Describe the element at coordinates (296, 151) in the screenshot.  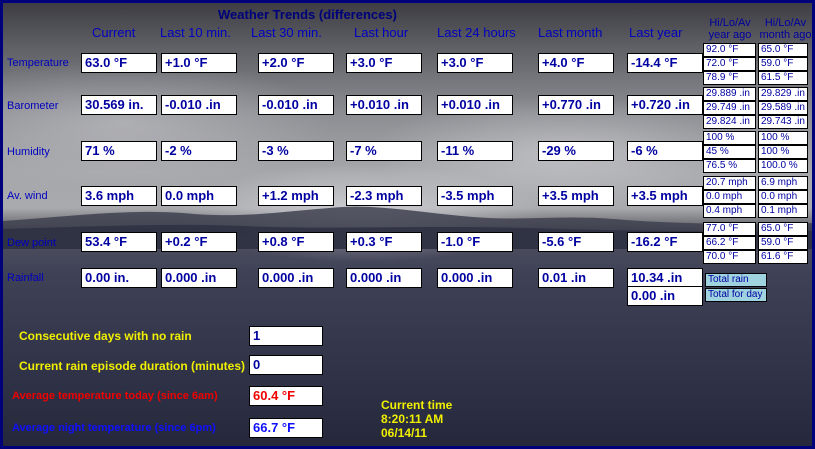
I see `humidity-last-30-min-value: -3 %` at that location.